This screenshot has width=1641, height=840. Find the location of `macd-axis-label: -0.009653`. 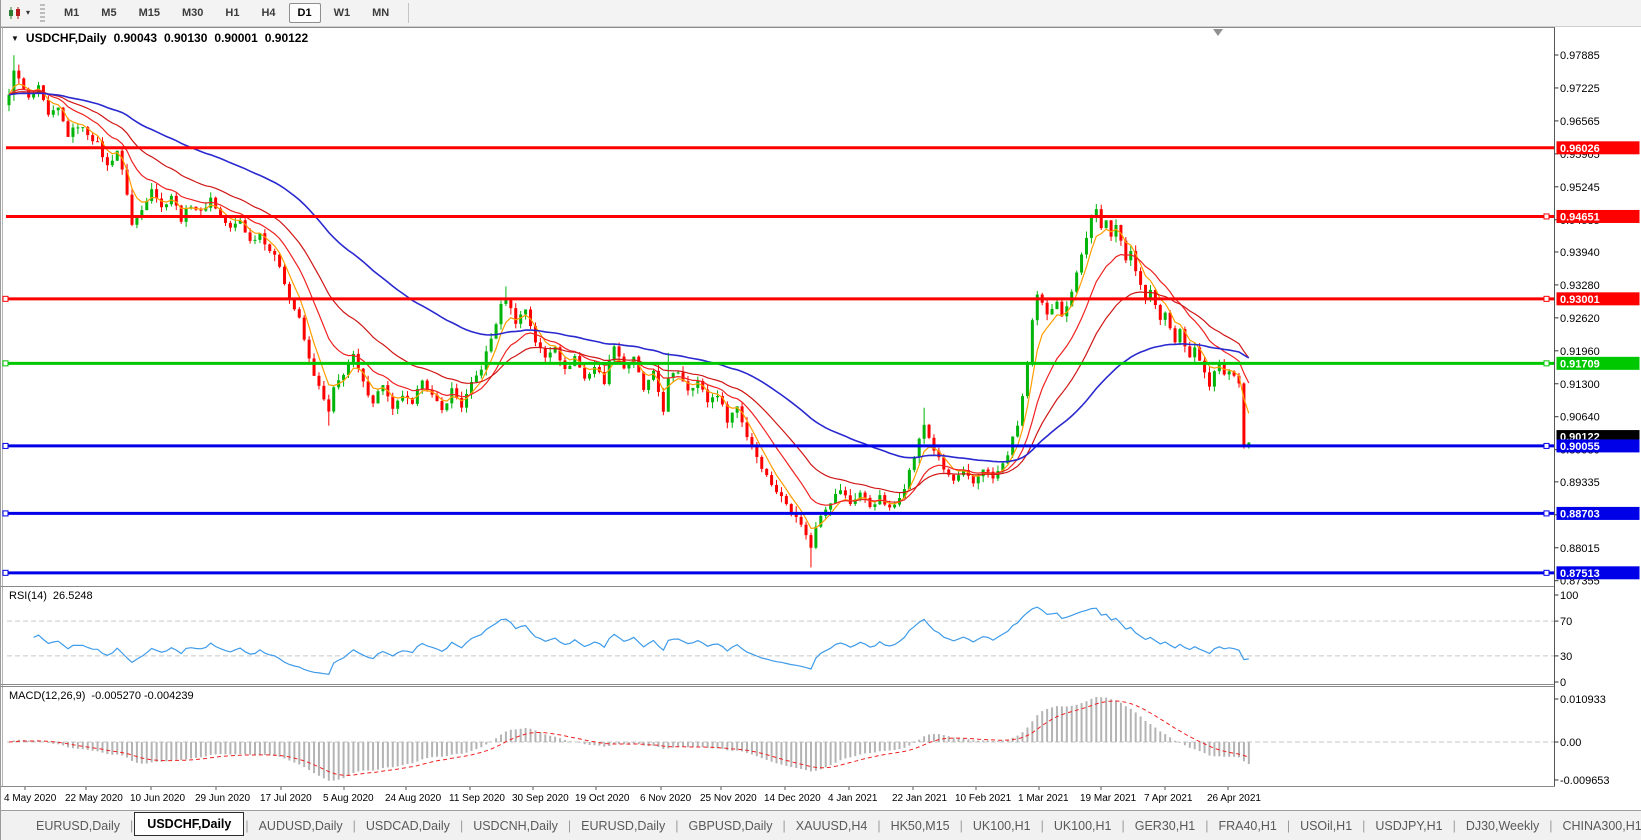

macd-axis-label: -0.009653 is located at coordinates (1585, 781).